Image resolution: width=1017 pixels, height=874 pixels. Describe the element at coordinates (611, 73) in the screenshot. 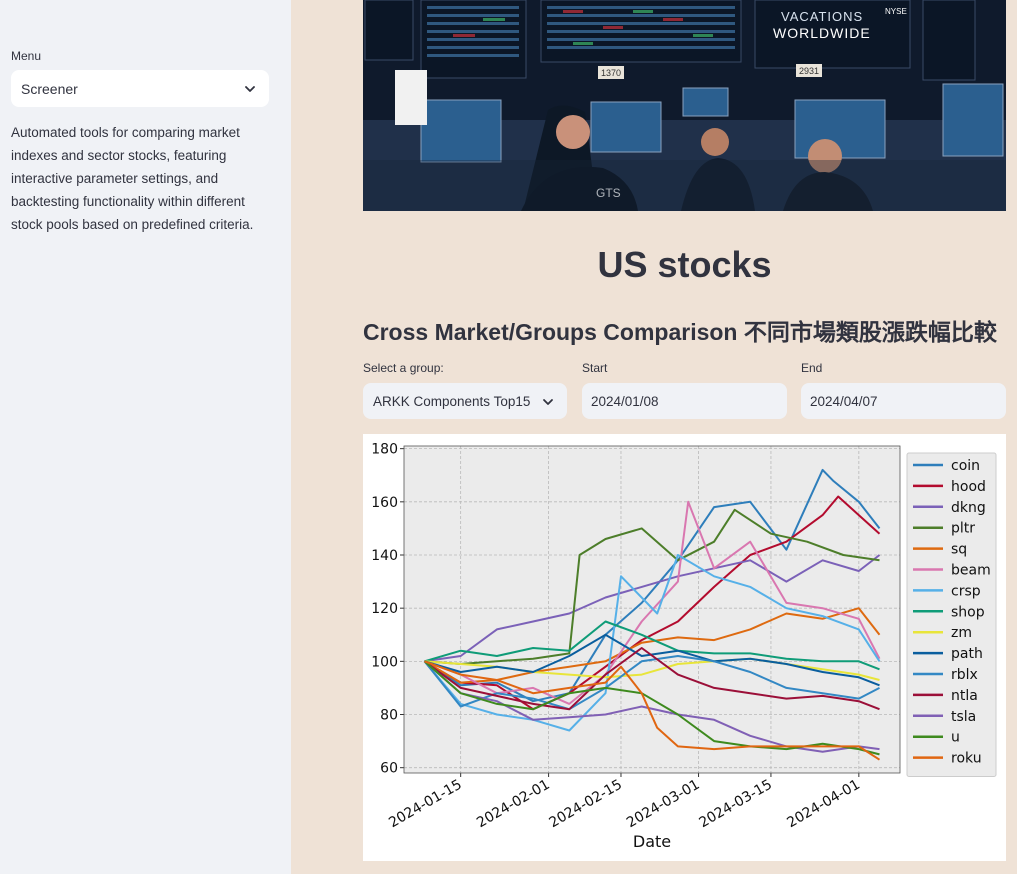

I see `hero-post-number-1: 1370` at that location.